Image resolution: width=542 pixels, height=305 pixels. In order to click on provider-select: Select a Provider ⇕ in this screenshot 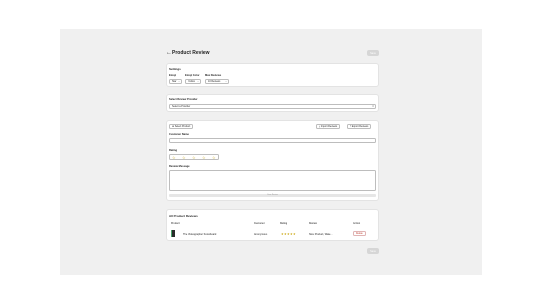, I will do `click(272, 106)`.